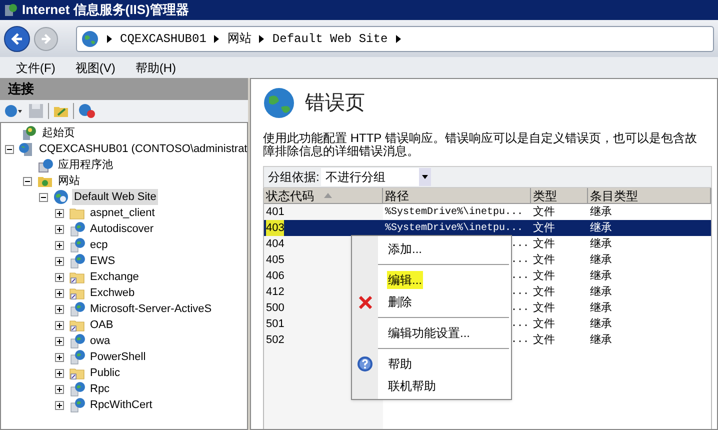 This screenshot has width=718, height=430. I want to click on tree-item: 网站, so click(69, 181).